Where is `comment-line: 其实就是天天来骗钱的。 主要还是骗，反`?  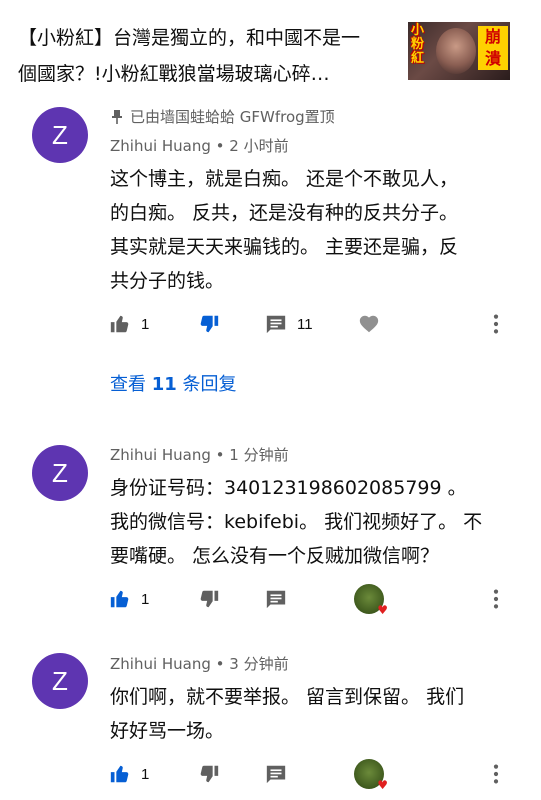
comment-line: 其实就是天天来骗钱的。 主要还是骗，反 is located at coordinates (284, 247).